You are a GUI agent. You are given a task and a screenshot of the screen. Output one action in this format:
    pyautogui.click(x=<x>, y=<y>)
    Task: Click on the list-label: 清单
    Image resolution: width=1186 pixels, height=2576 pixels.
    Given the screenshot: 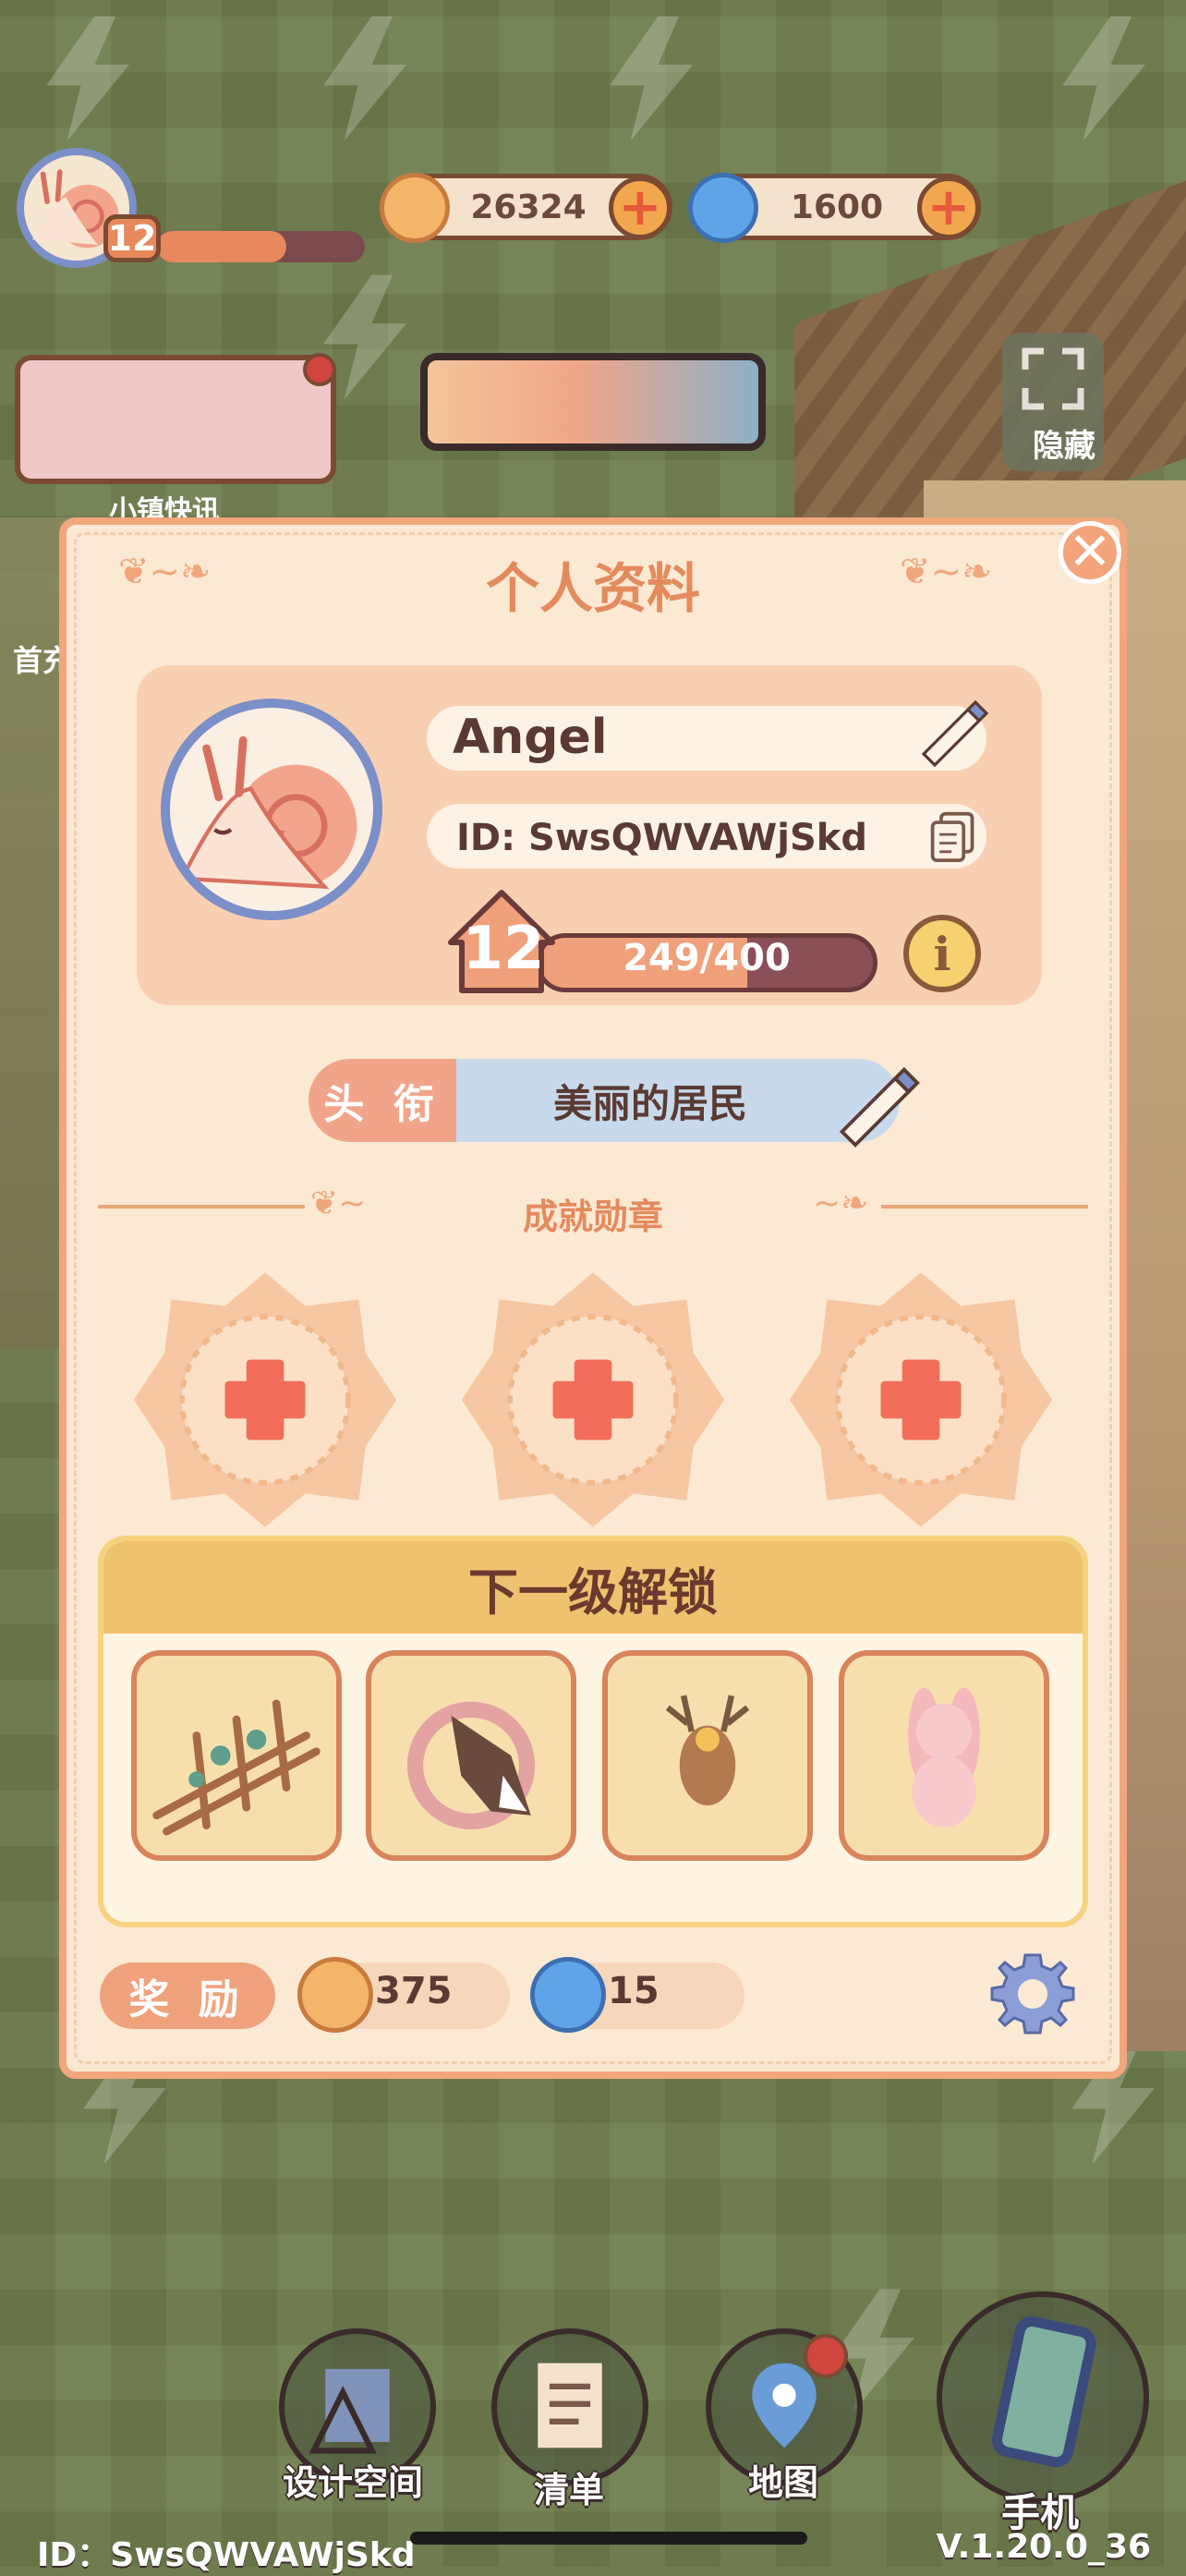 What is the action you would take?
    pyautogui.click(x=570, y=2490)
    